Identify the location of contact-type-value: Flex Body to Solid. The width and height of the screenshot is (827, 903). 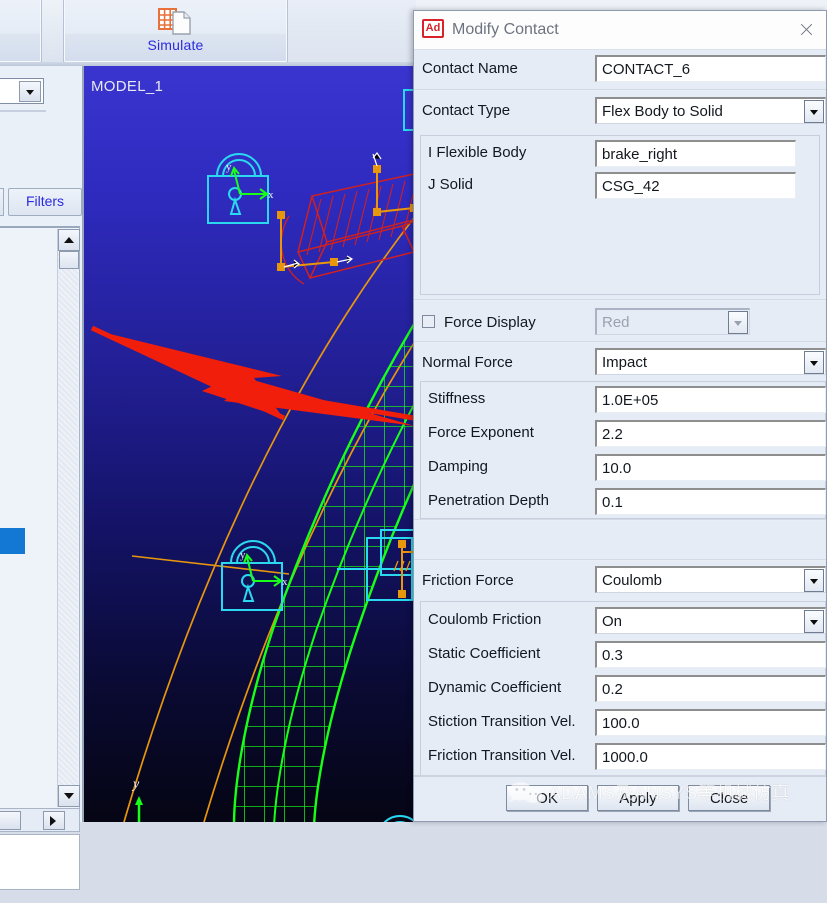
(662, 111).